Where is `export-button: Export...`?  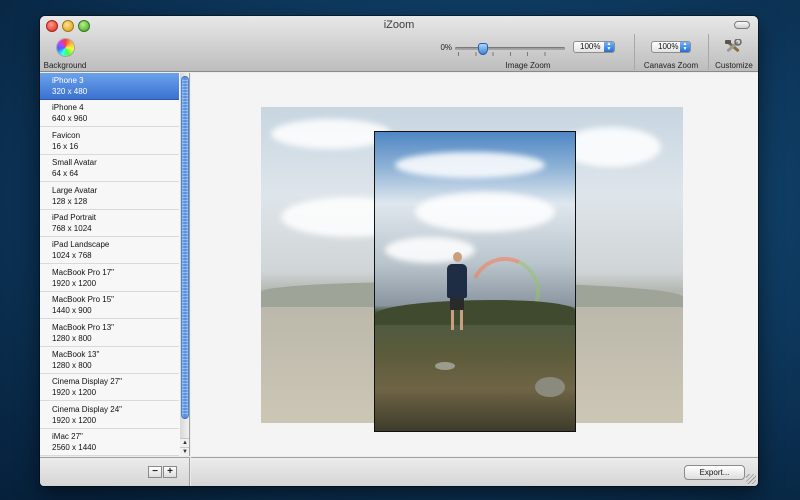 export-button: Export... is located at coordinates (714, 472).